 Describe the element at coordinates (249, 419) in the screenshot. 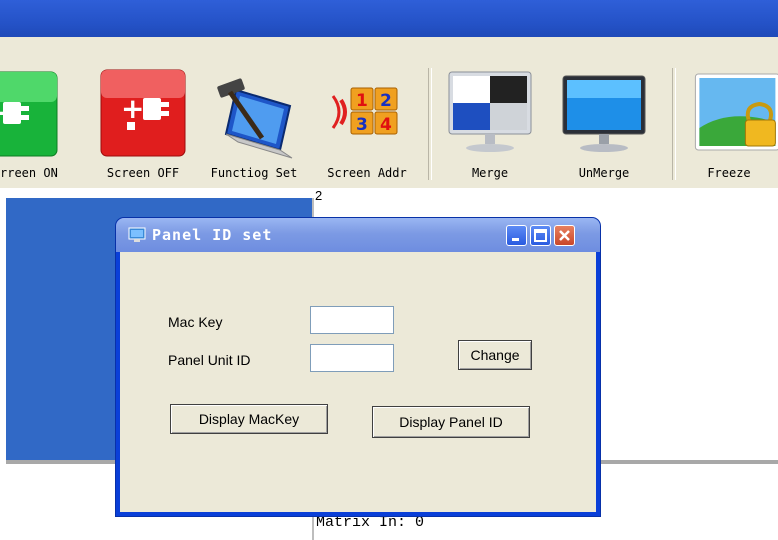

I see `display-mackey-button: Display MacKey` at that location.